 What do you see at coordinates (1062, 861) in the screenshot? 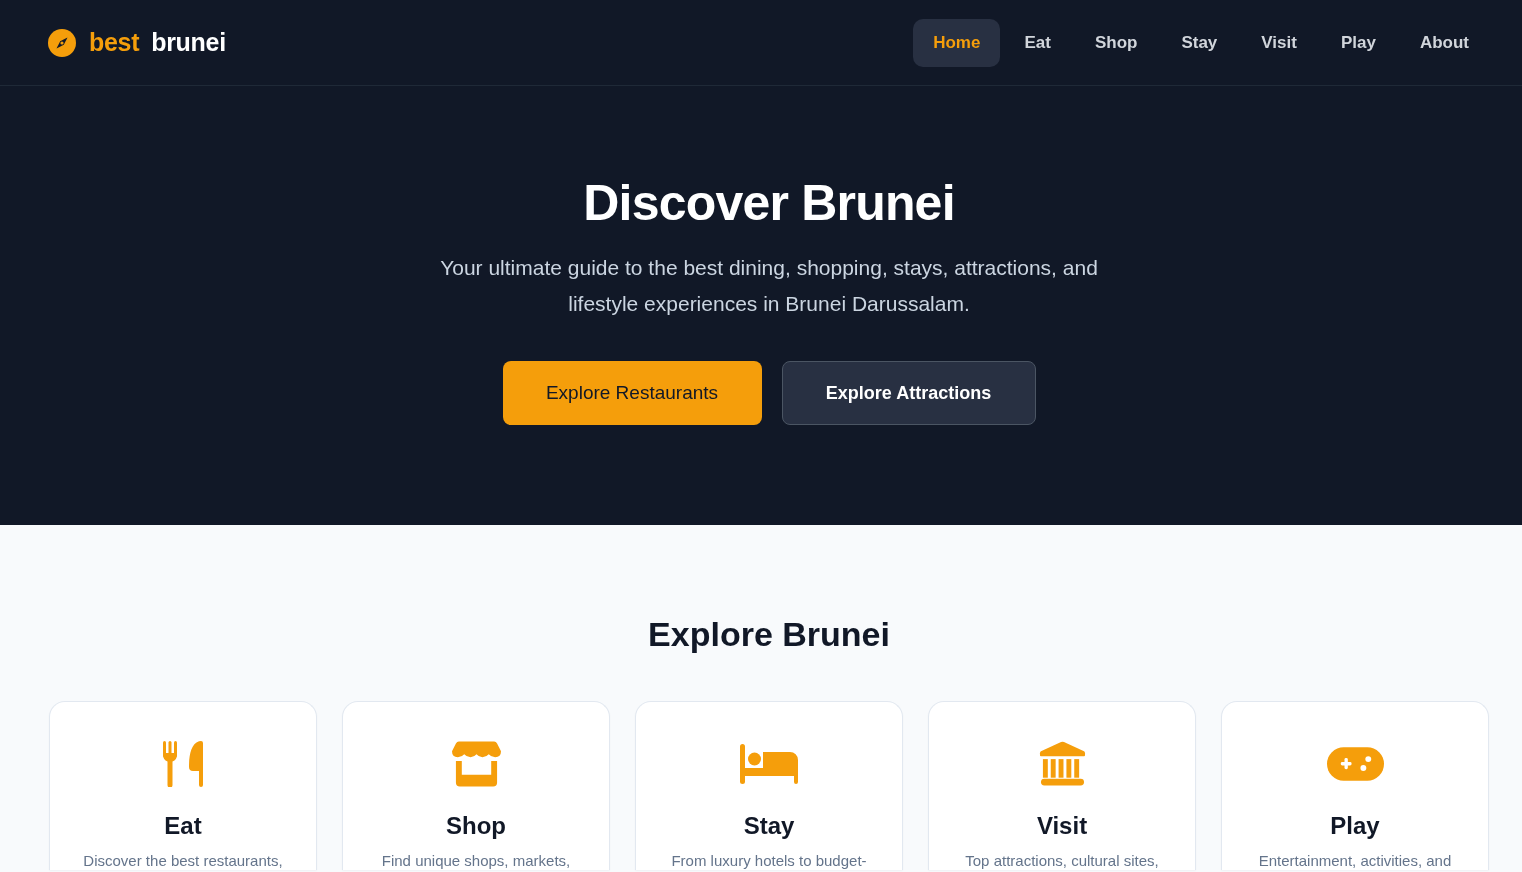
I see `card-description: Top attractions, cultural sites,` at bounding box center [1062, 861].